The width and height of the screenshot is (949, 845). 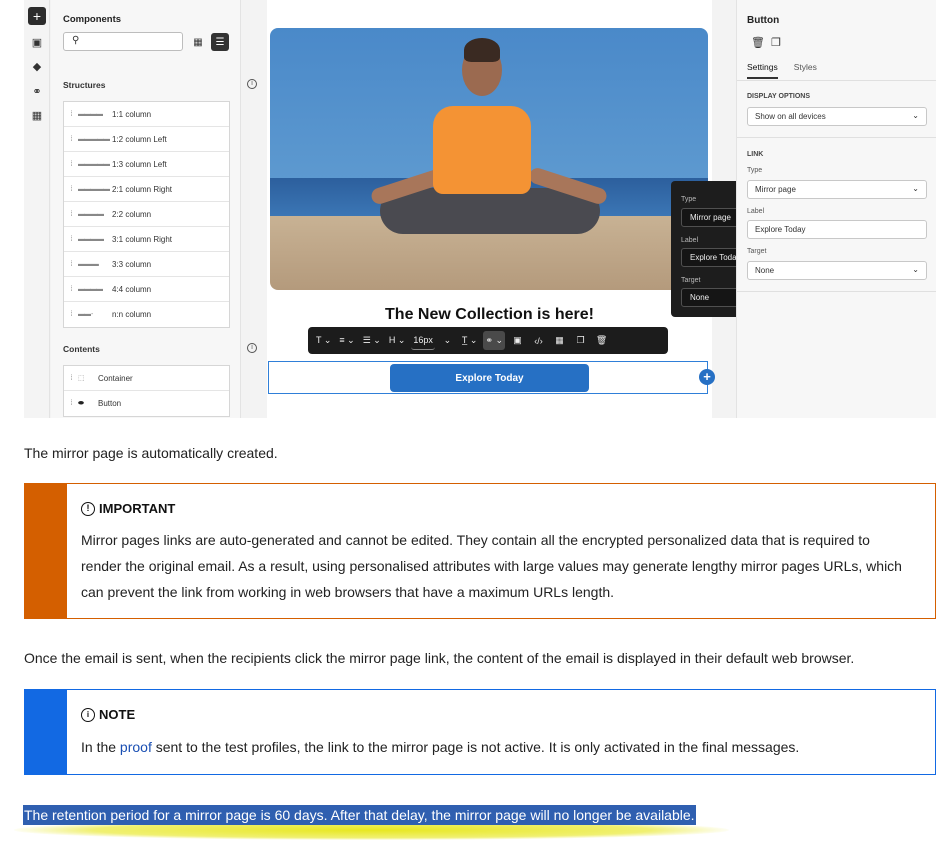 I want to click on list-item-label: 2:1 column Right, so click(x=142, y=189).